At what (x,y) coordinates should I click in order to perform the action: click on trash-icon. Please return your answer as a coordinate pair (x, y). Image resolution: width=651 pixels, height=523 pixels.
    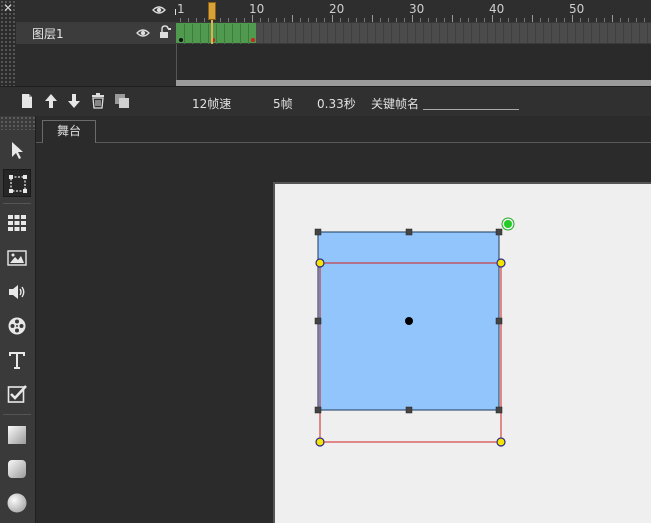
    Looking at the image, I should click on (98, 101).